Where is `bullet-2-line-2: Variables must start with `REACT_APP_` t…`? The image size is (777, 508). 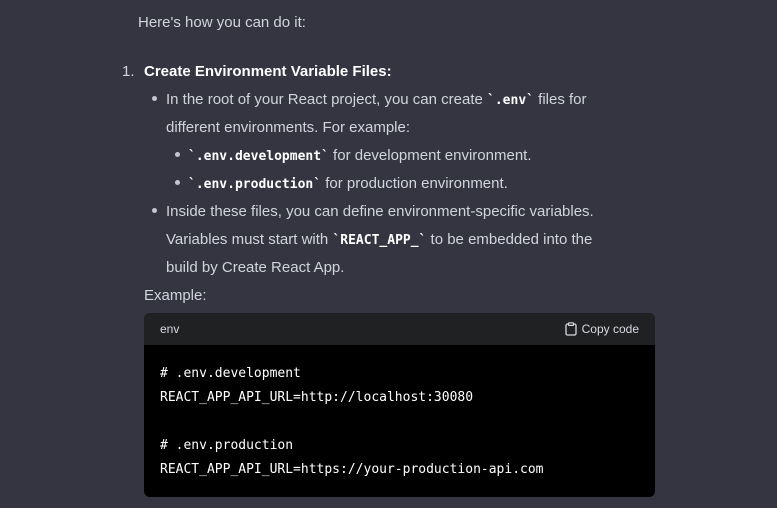
bullet-2-line-2: Variables must start with `REACT_APP_` t… is located at coordinates (379, 240).